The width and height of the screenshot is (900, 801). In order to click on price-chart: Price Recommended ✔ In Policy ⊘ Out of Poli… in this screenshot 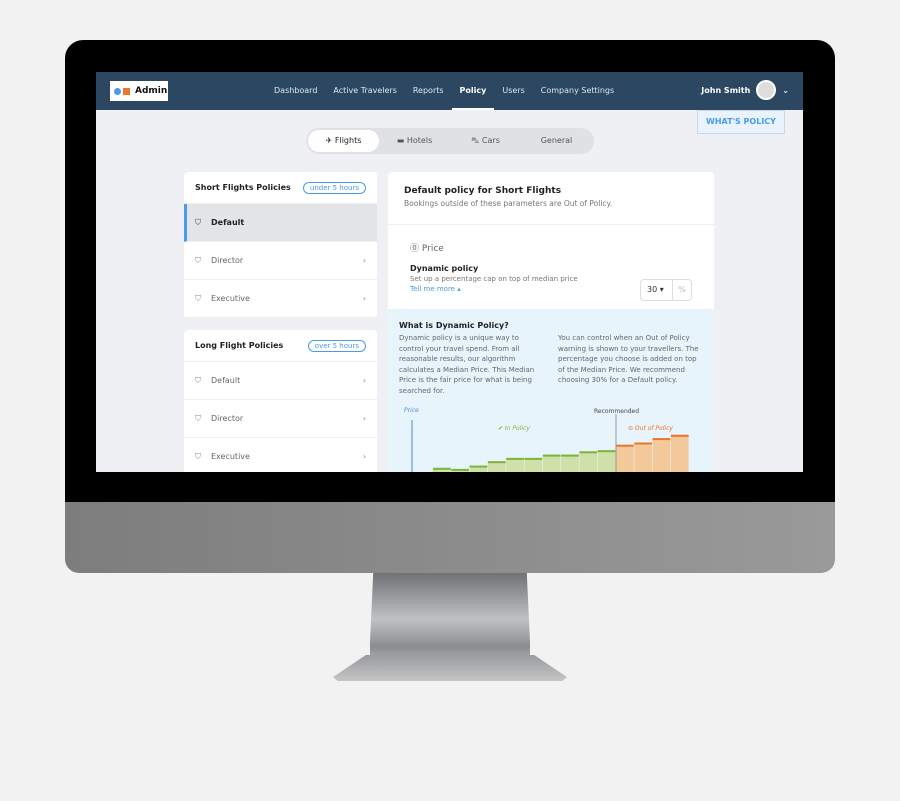, I will do `click(546, 439)`.